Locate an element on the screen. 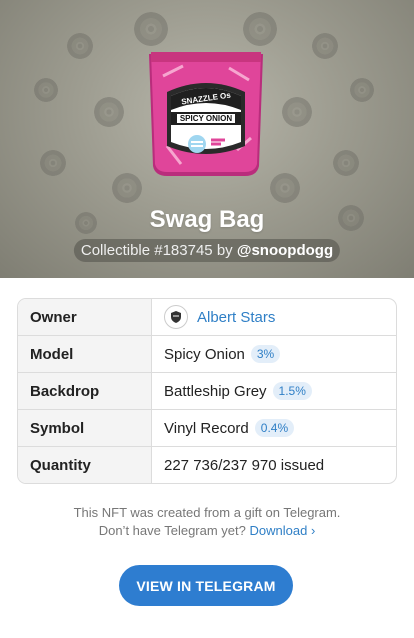  author-link: @snoopdogg is located at coordinates (285, 250).